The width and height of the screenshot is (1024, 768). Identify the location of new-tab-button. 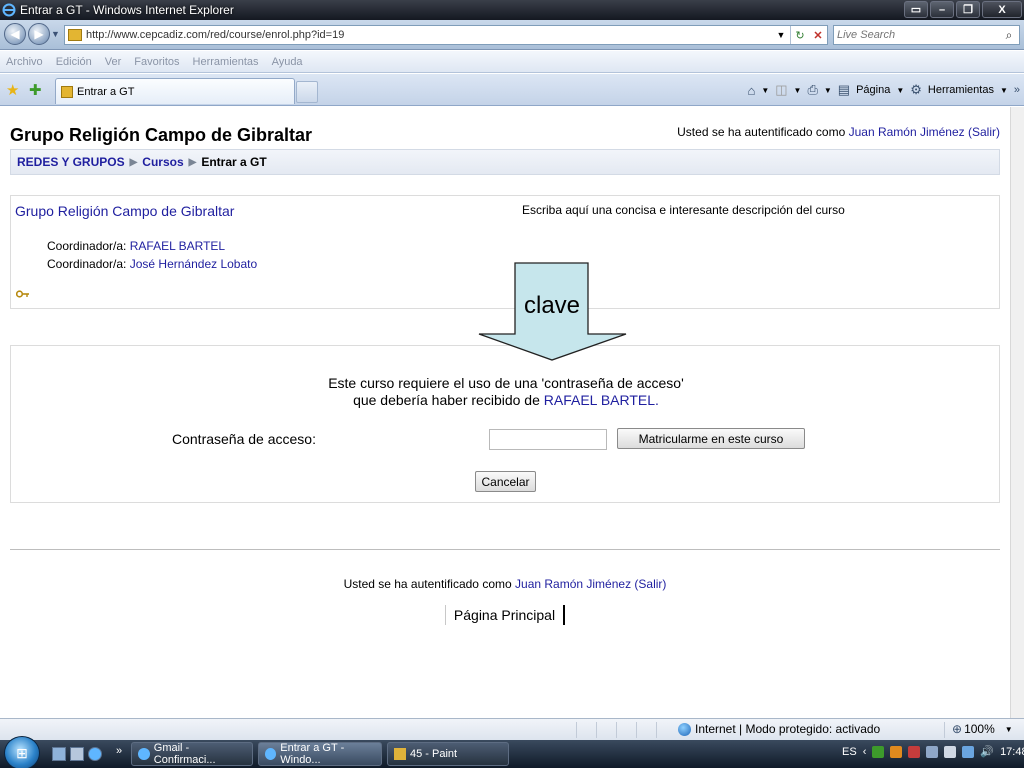
(307, 92).